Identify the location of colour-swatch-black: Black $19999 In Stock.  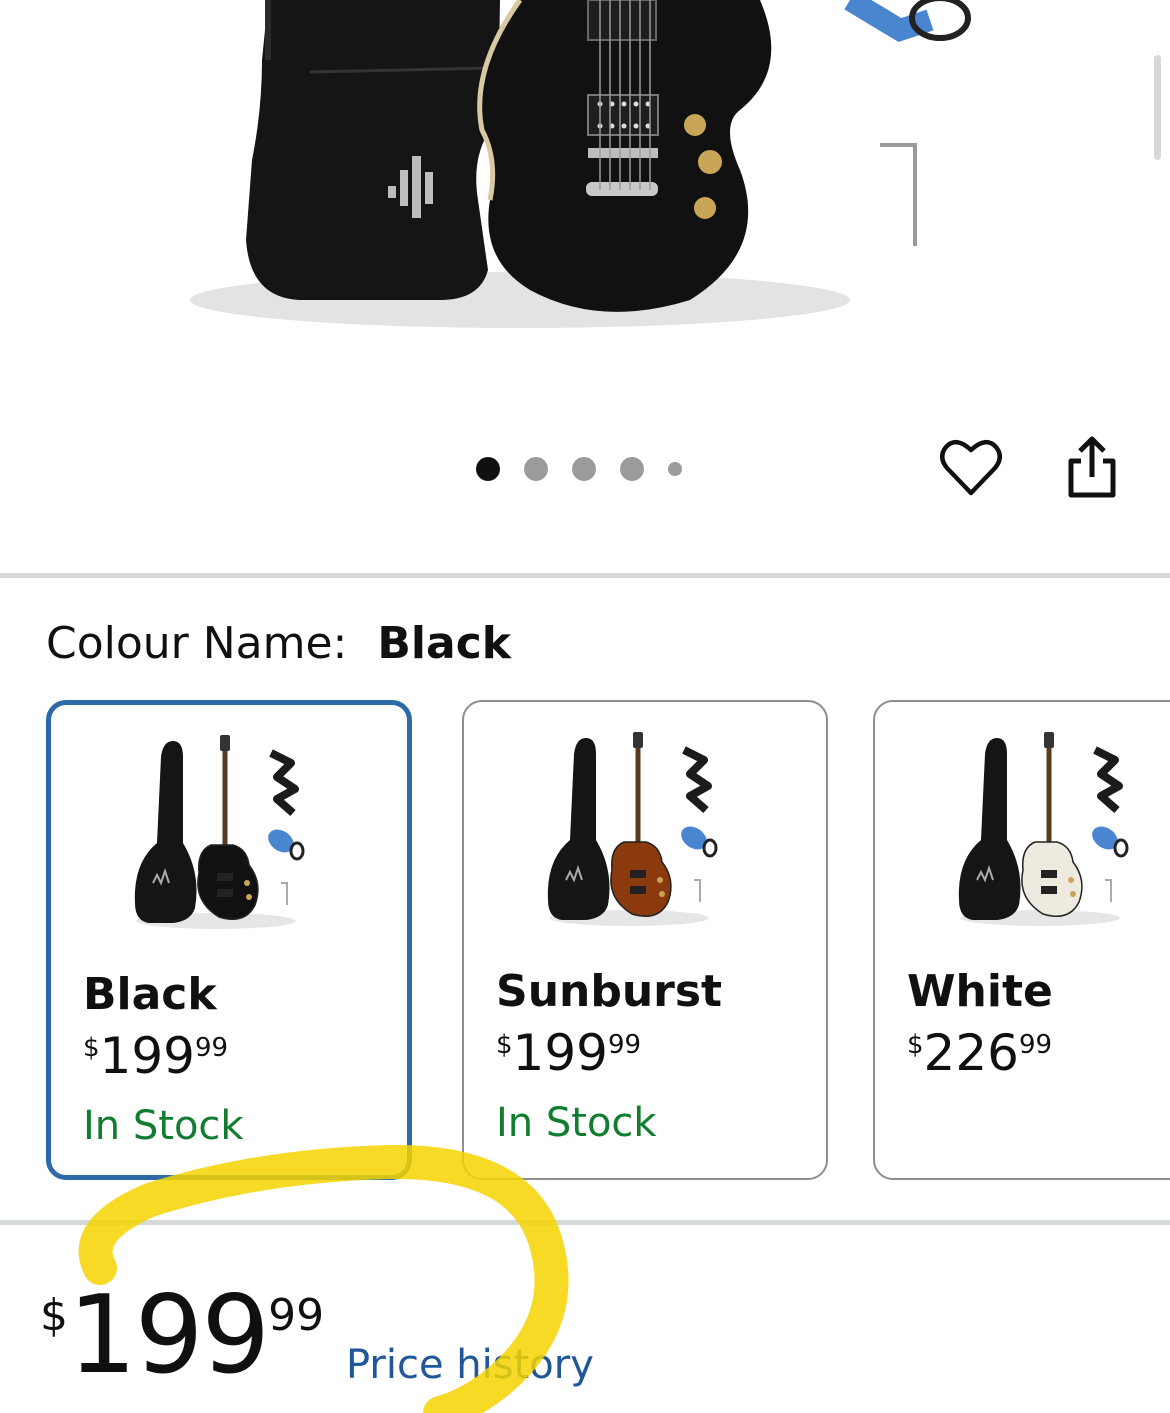
(229, 940).